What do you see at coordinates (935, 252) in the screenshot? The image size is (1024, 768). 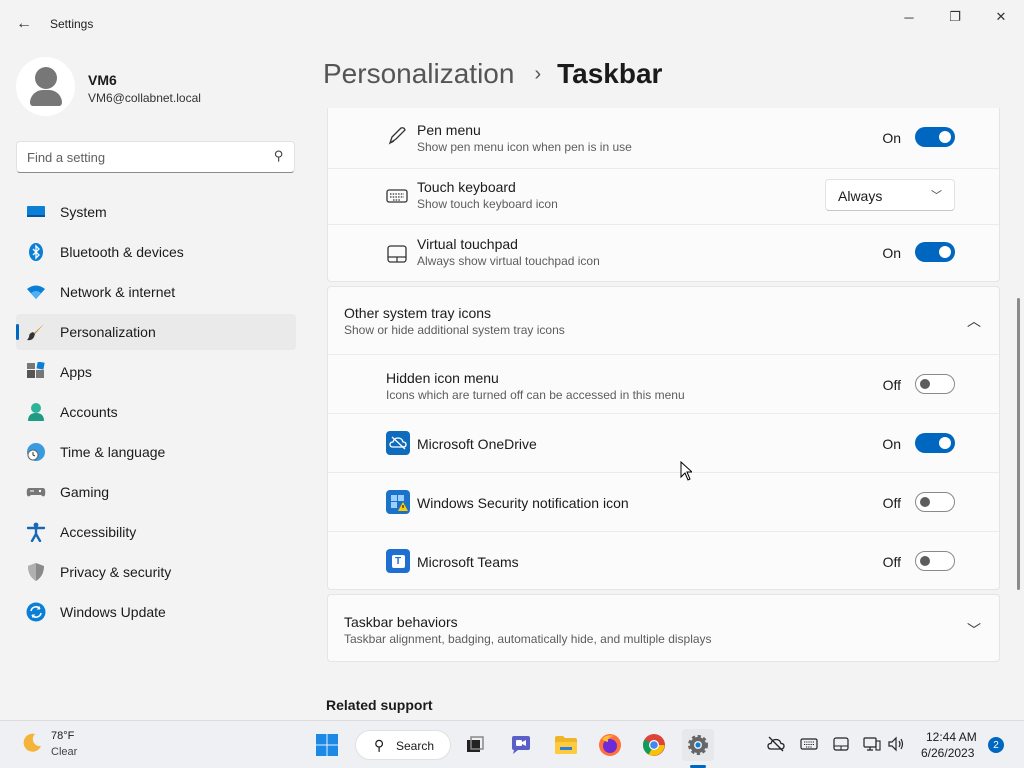 I see `virtual-touchpad-toggle` at bounding box center [935, 252].